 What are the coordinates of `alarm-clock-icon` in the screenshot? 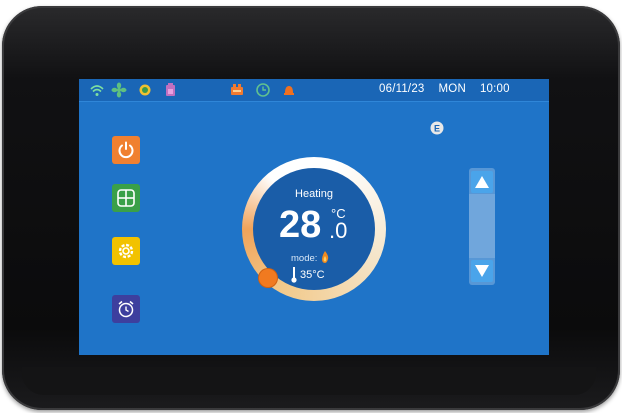 It's located at (126, 309).